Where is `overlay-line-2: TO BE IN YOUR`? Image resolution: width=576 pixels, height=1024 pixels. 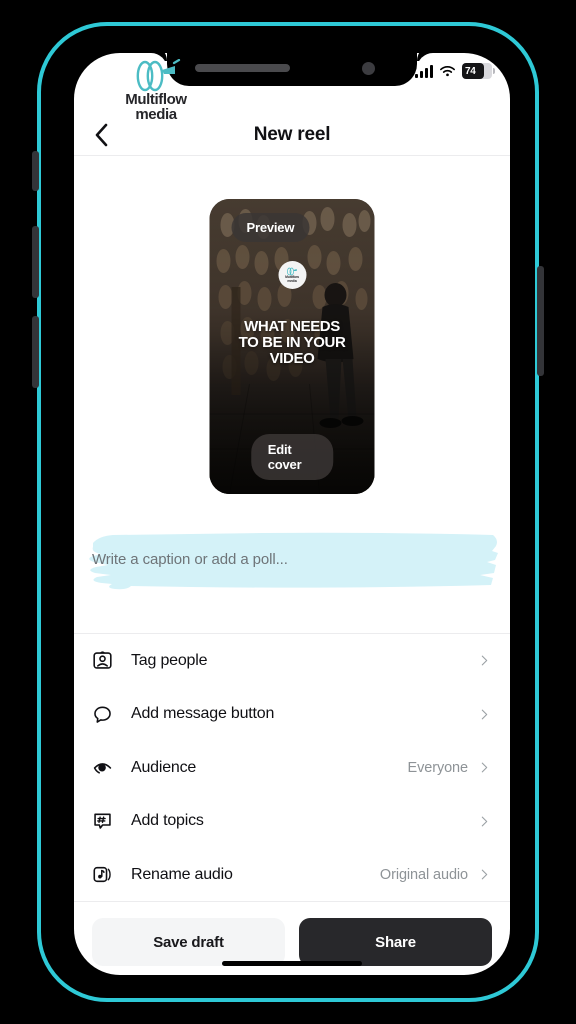
overlay-line-2: TO BE IN YOUR is located at coordinates (292, 343).